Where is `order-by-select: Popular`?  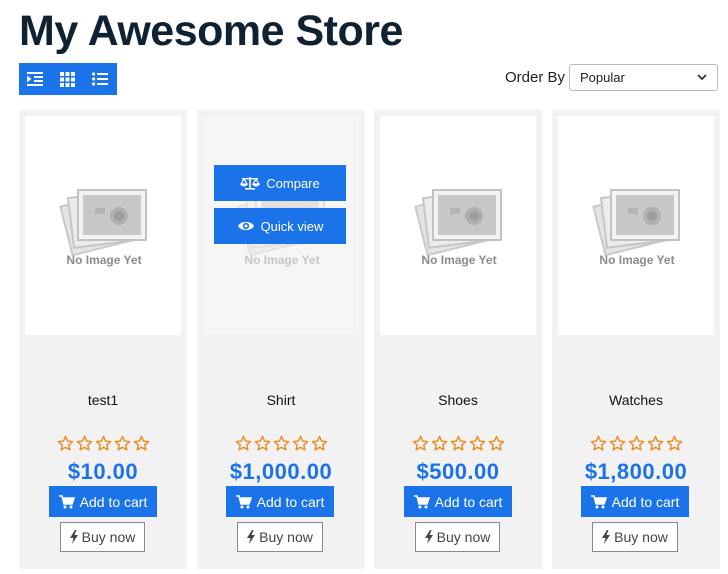
order-by-select: Popular is located at coordinates (643, 77).